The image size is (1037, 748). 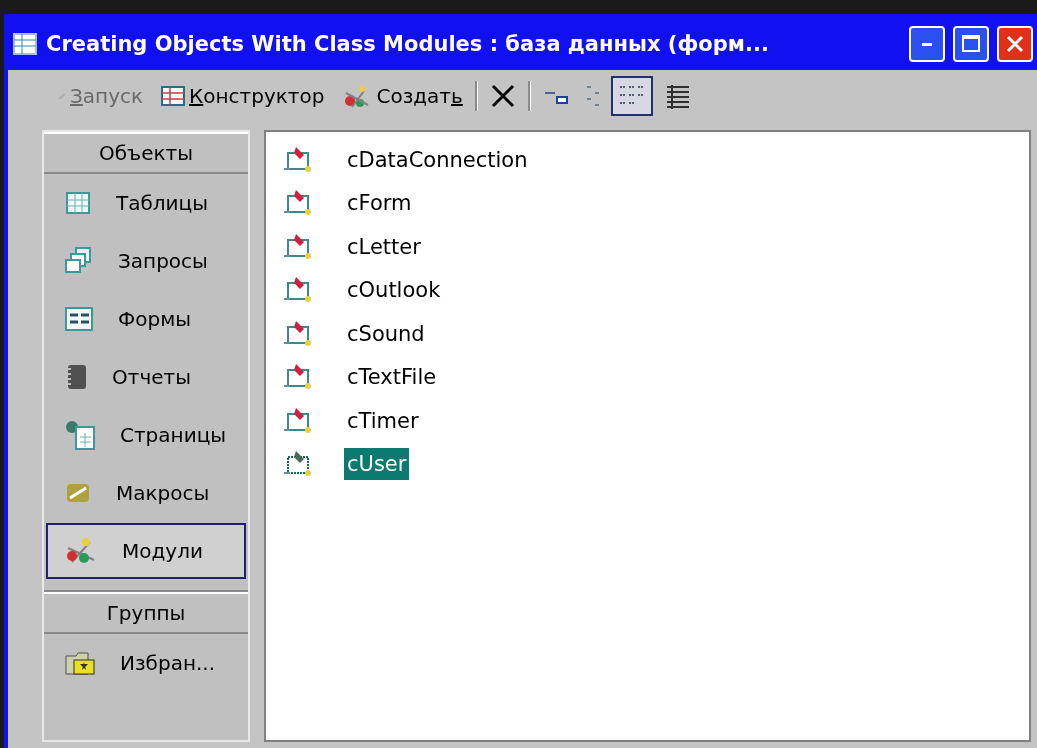 I want to click on object-type-item: Запросы, so click(x=146, y=261).